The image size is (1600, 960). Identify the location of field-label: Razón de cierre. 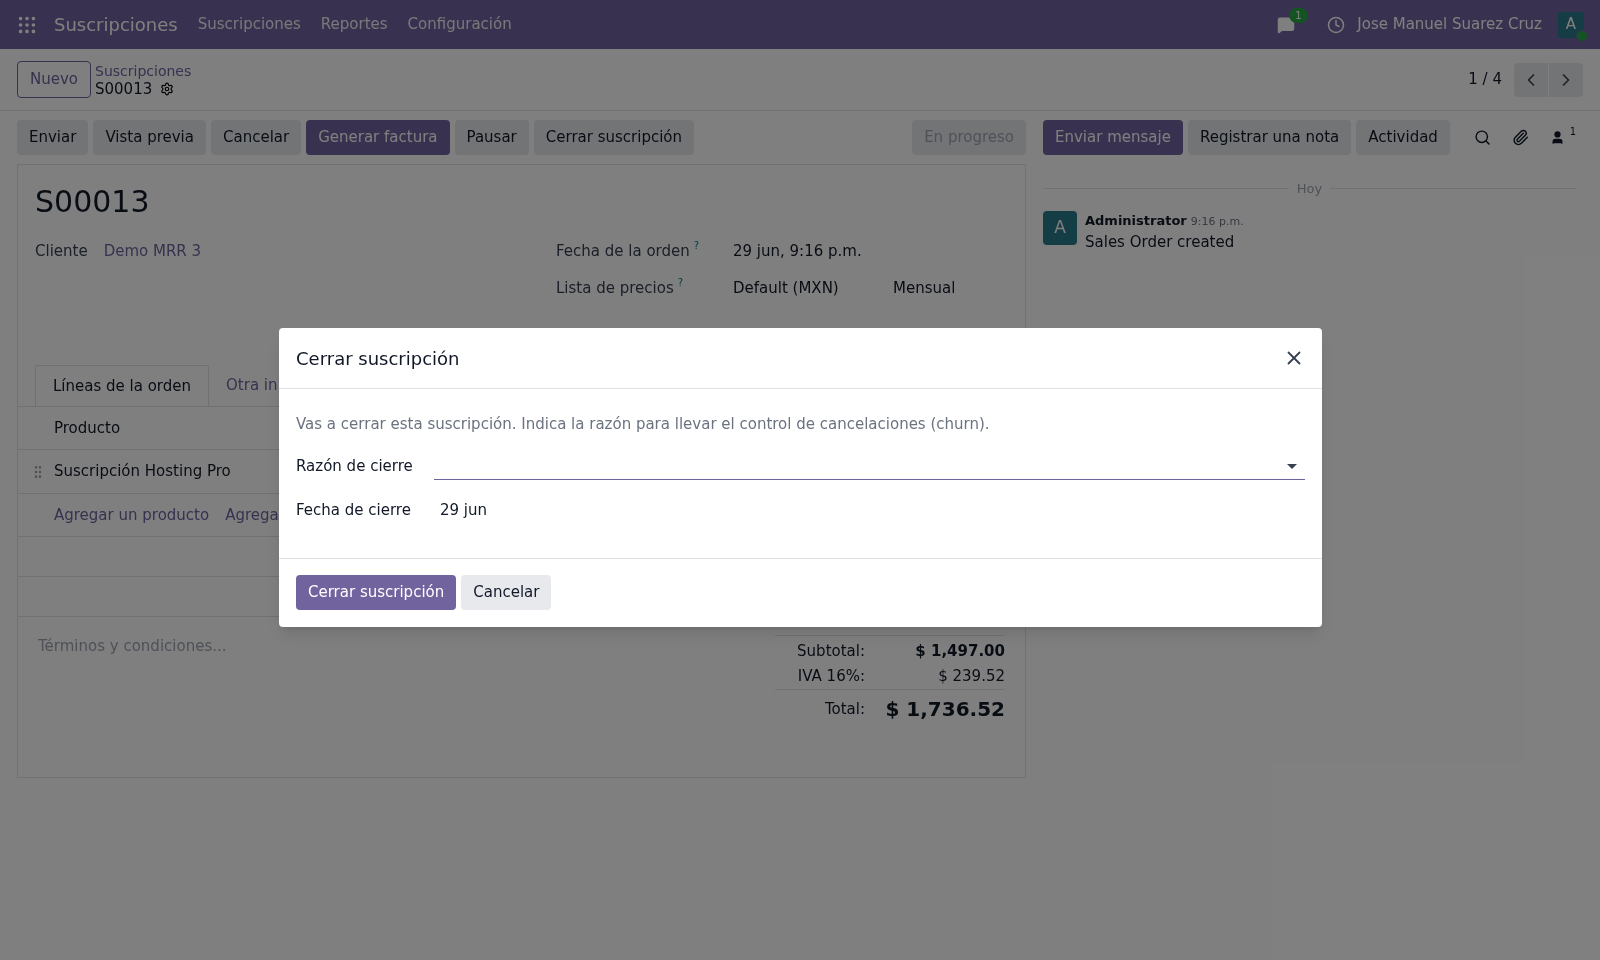
(355, 467).